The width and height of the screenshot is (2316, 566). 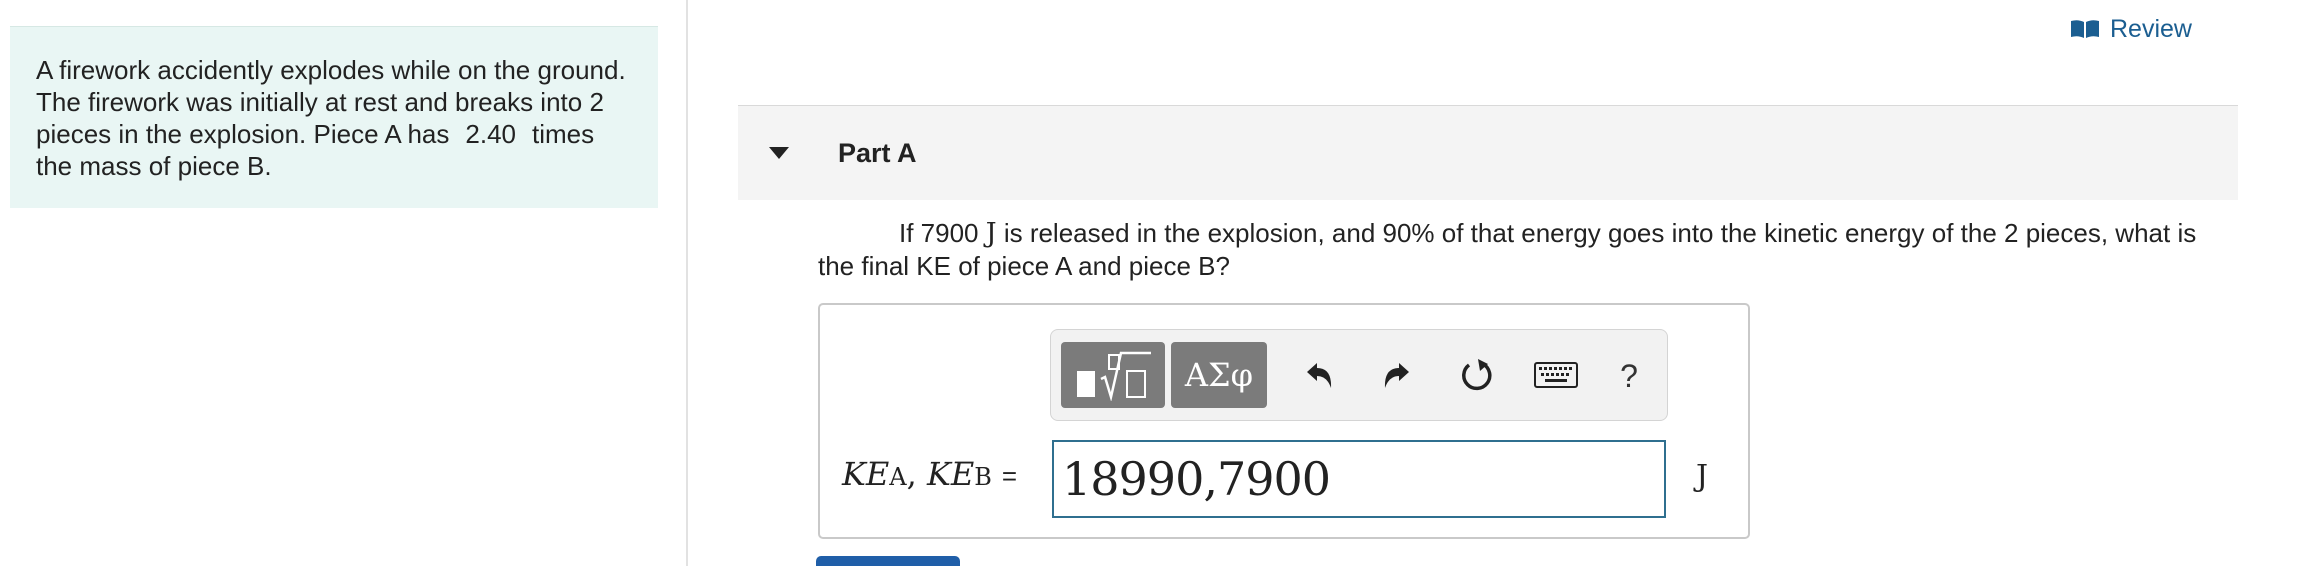 I want to click on undo-icon, so click(x=1319, y=375).